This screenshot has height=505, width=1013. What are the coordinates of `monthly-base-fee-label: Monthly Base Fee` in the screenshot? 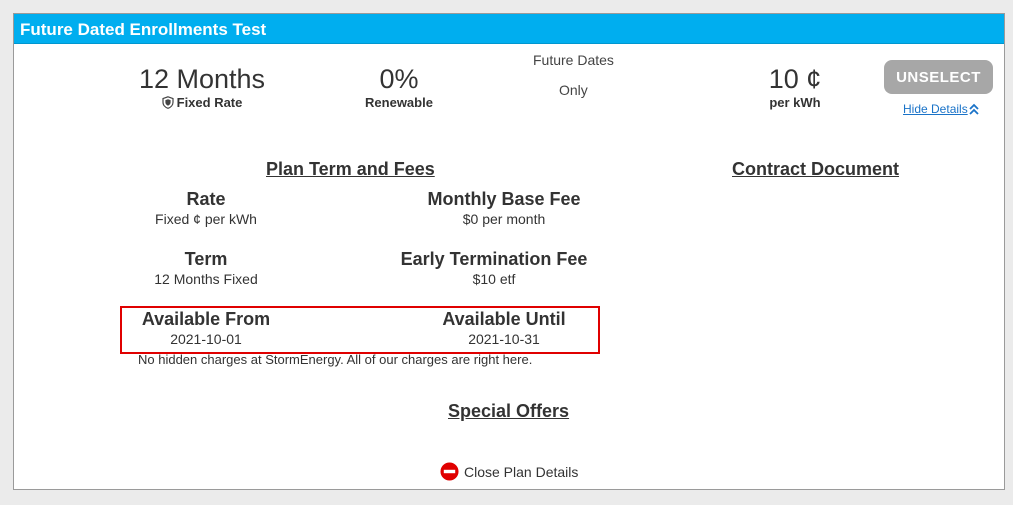 It's located at (504, 199).